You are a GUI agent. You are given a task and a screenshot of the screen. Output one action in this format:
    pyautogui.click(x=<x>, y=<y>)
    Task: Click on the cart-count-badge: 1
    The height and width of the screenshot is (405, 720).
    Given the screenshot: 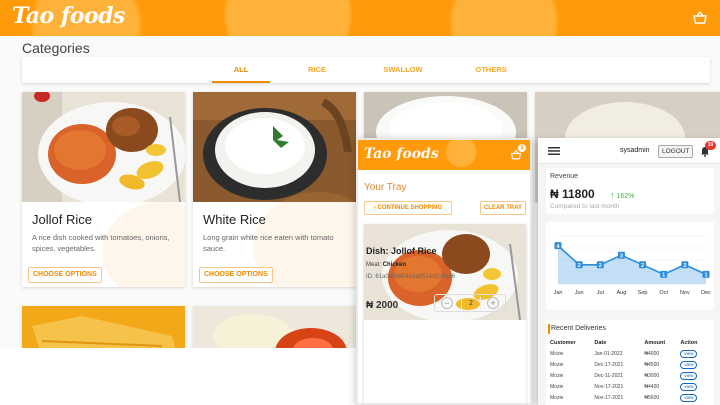 What is the action you would take?
    pyautogui.click(x=522, y=148)
    